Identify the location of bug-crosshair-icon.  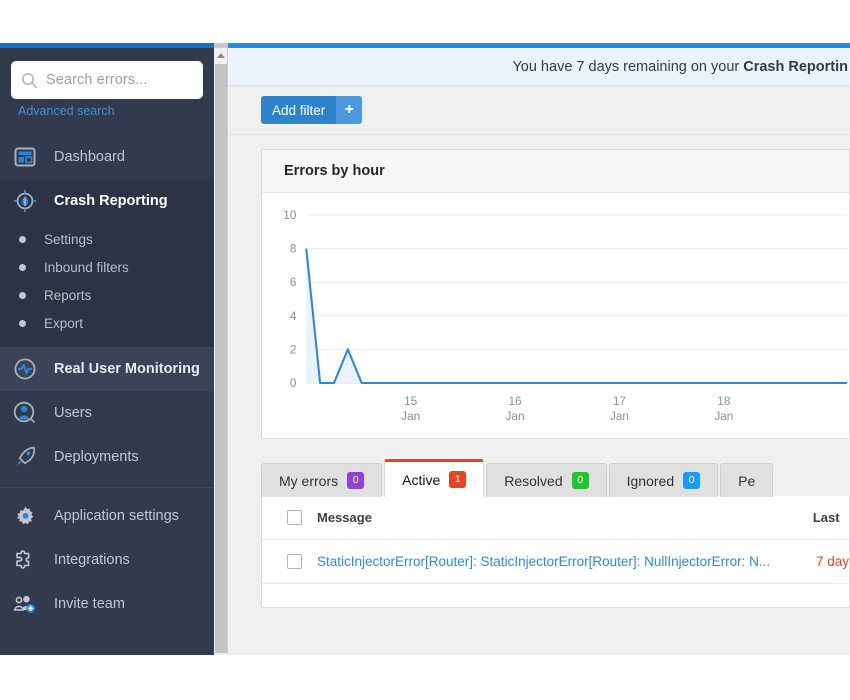
(25, 201).